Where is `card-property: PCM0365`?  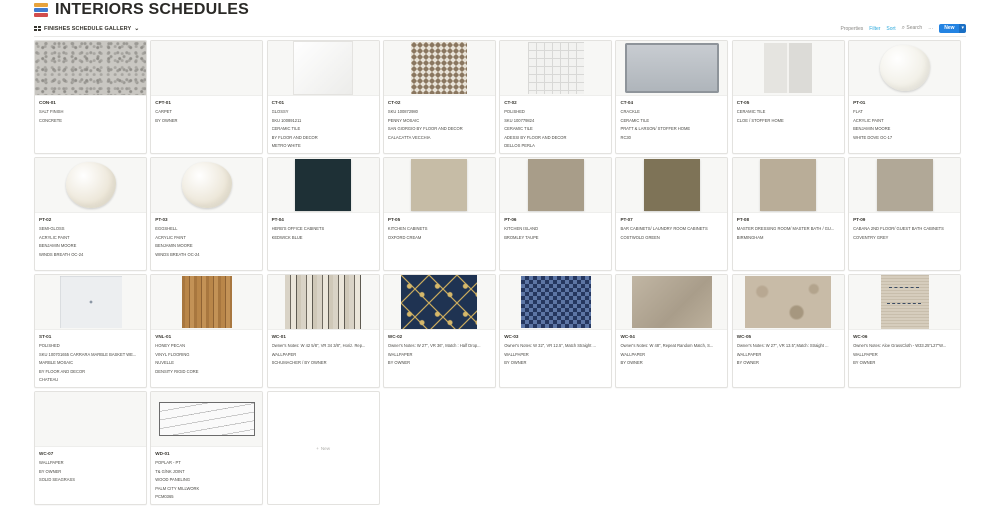 card-property: PCM0365 is located at coordinates (164, 497).